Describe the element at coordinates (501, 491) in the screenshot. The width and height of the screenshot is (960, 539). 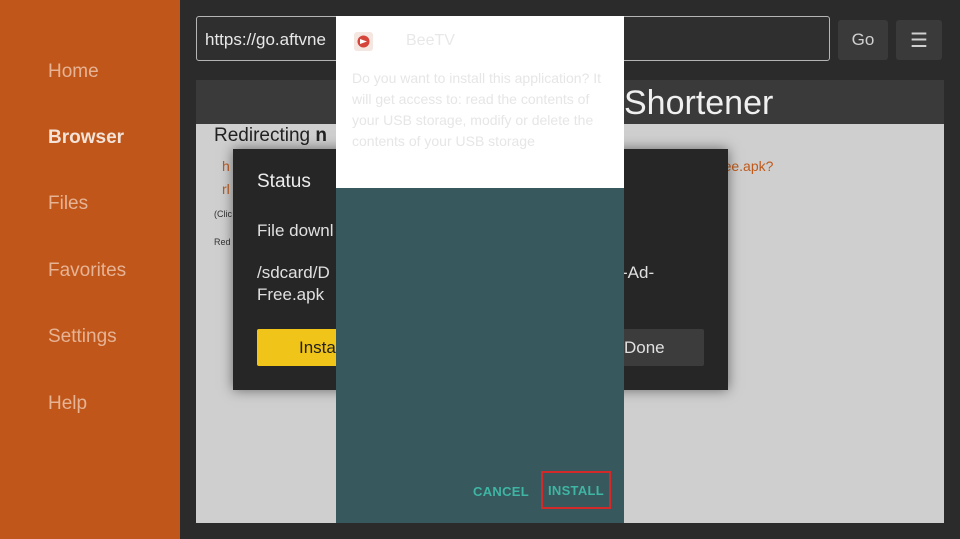
I see `cancel-button: CANCEL` at that location.